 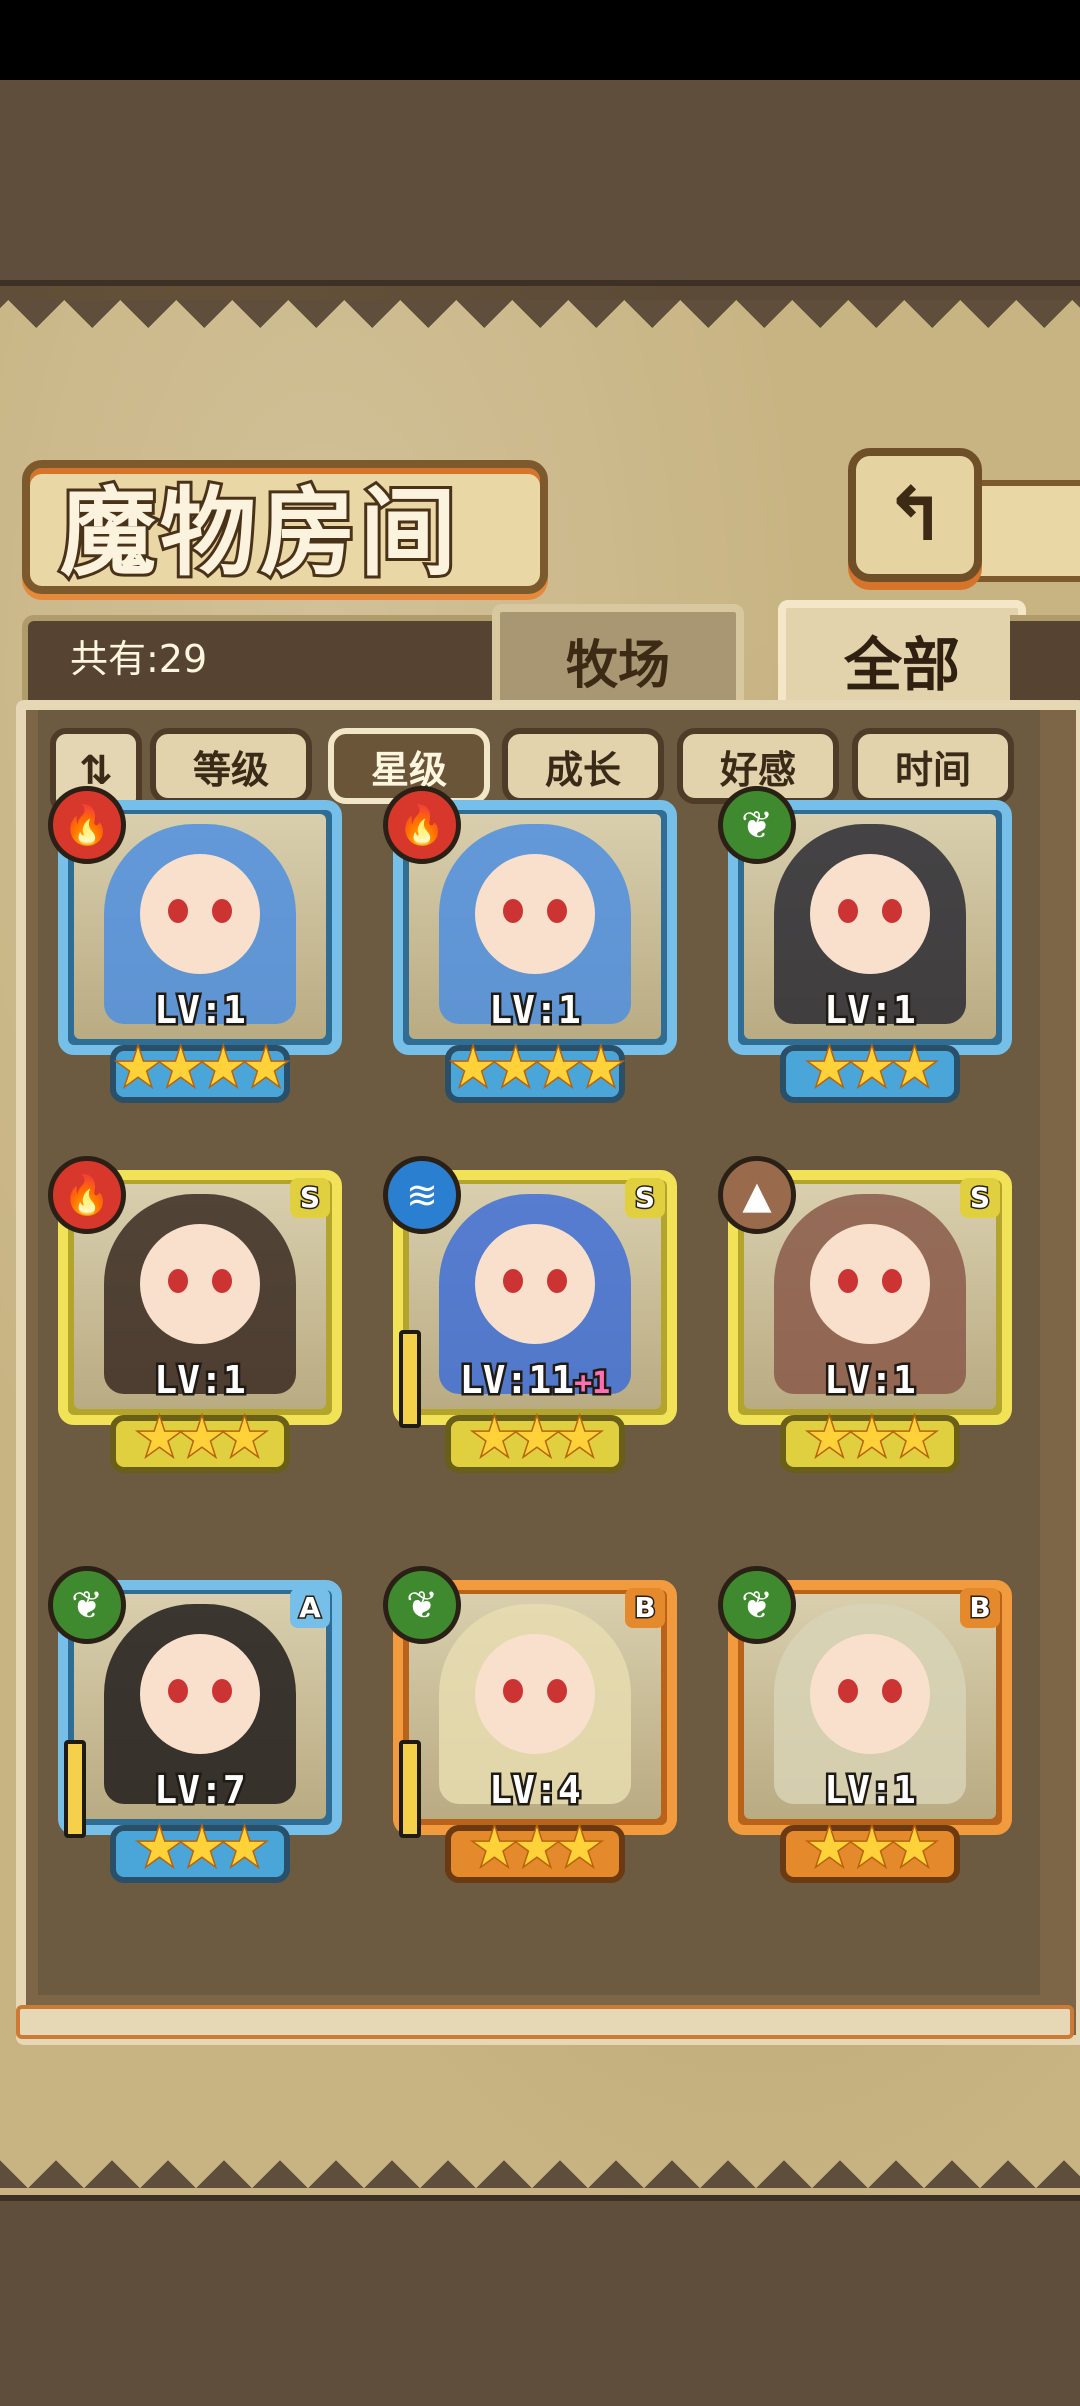 I want to click on monster-level: LV:7, so click(x=200, y=1790).